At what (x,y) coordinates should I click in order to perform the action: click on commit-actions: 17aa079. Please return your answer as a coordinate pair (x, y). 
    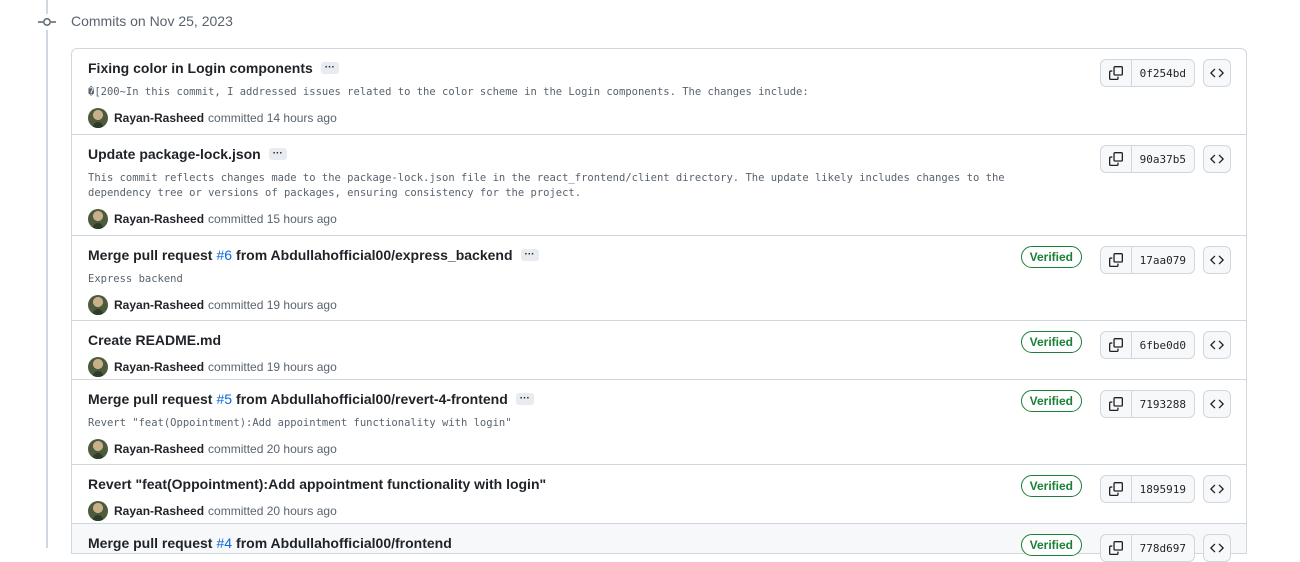
    Looking at the image, I should click on (1165, 260).